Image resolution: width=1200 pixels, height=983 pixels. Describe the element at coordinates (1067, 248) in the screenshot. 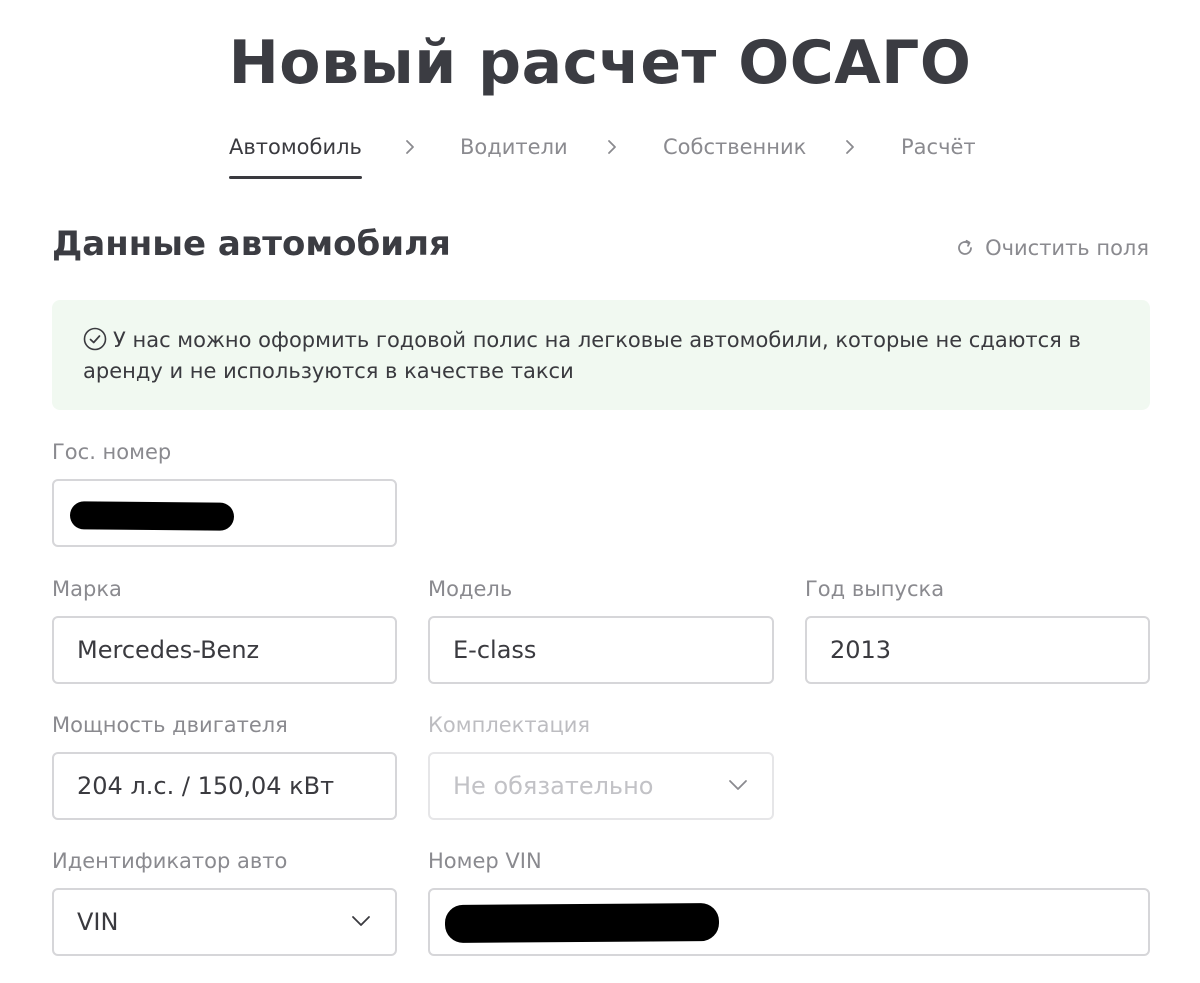

I see `clear-fields-label: Очистить поля` at that location.